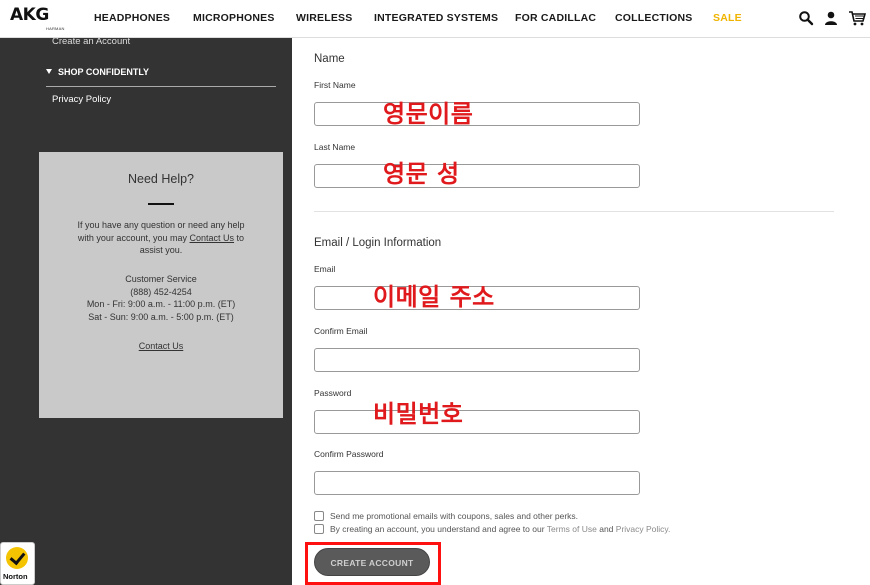 The width and height of the screenshot is (870, 585). What do you see at coordinates (161, 304) in the screenshot?
I see `customer-service-hours-weekday: Mon - Fri: 9:00 a.m. - 11:00 p.m. (ET)` at bounding box center [161, 304].